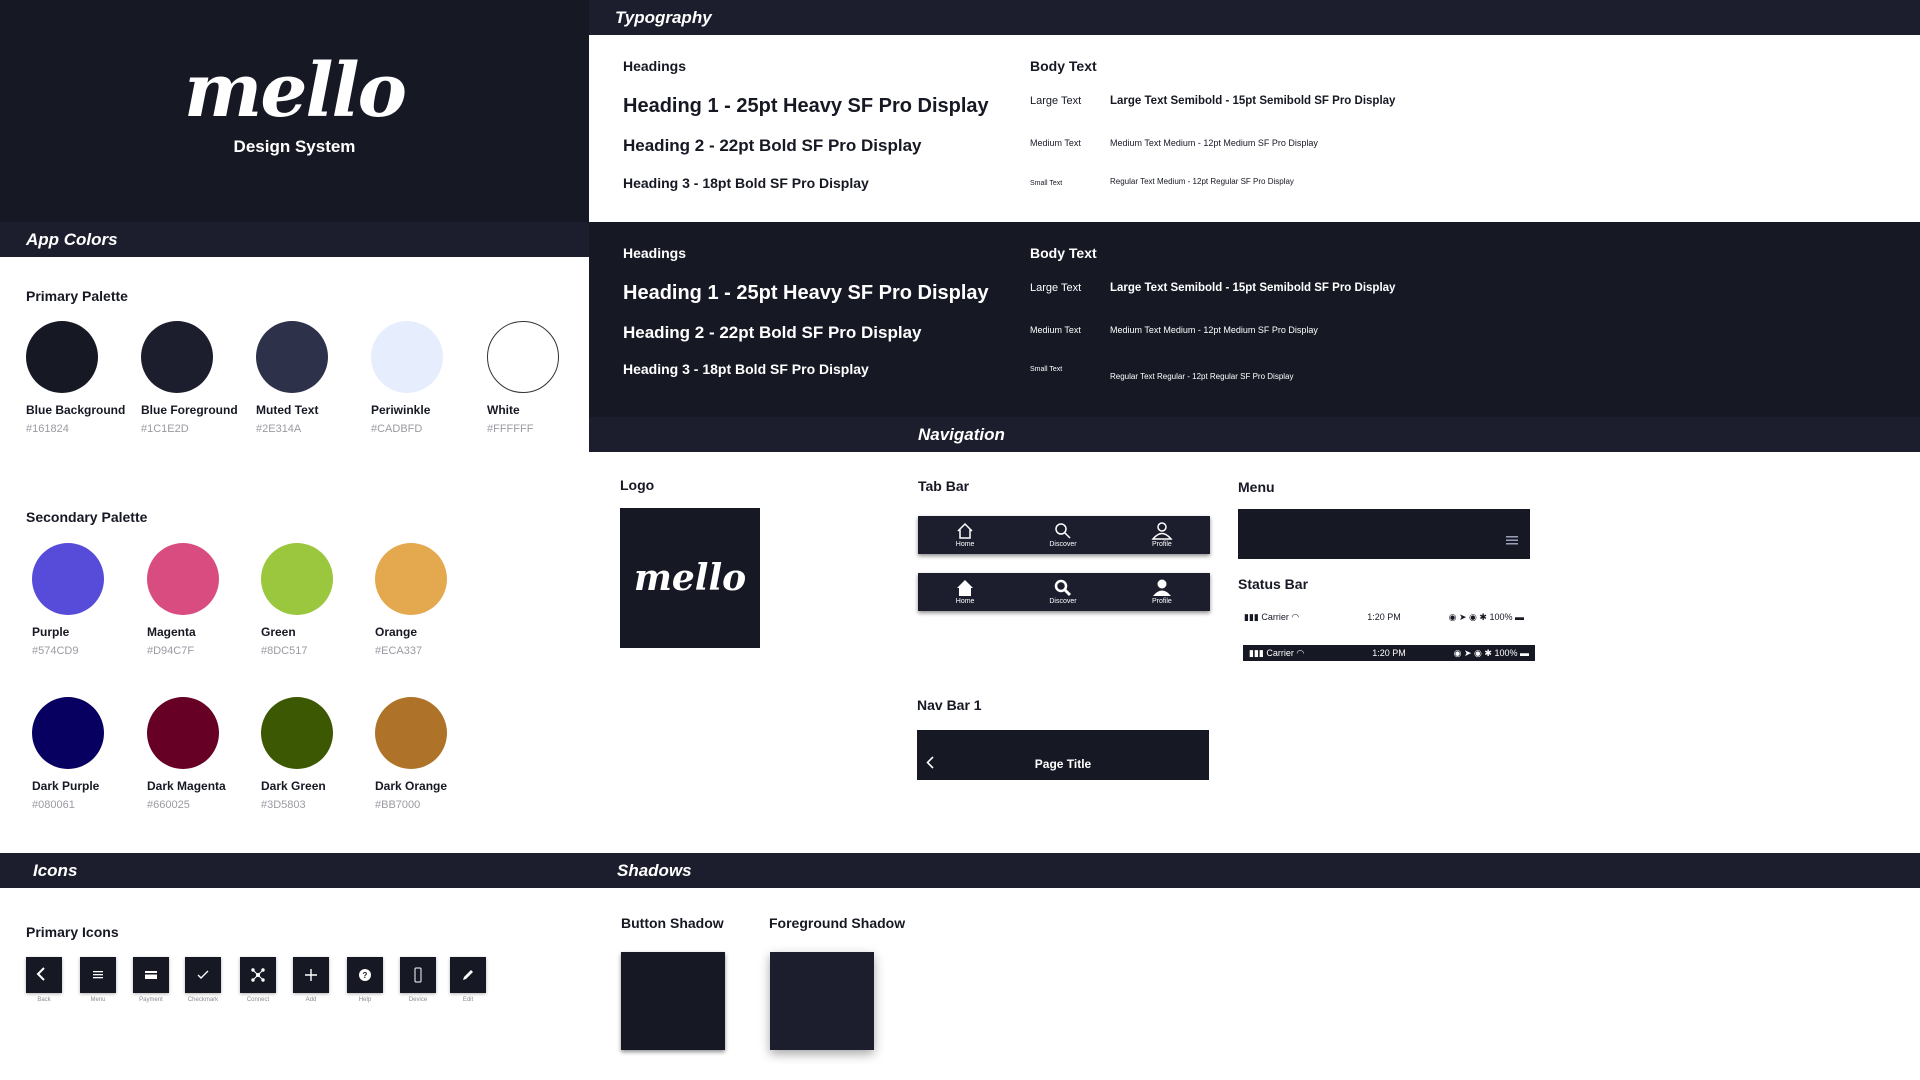 Image resolution: width=1920 pixels, height=1080 pixels. I want to click on search-filled-icon, so click(1063, 588).